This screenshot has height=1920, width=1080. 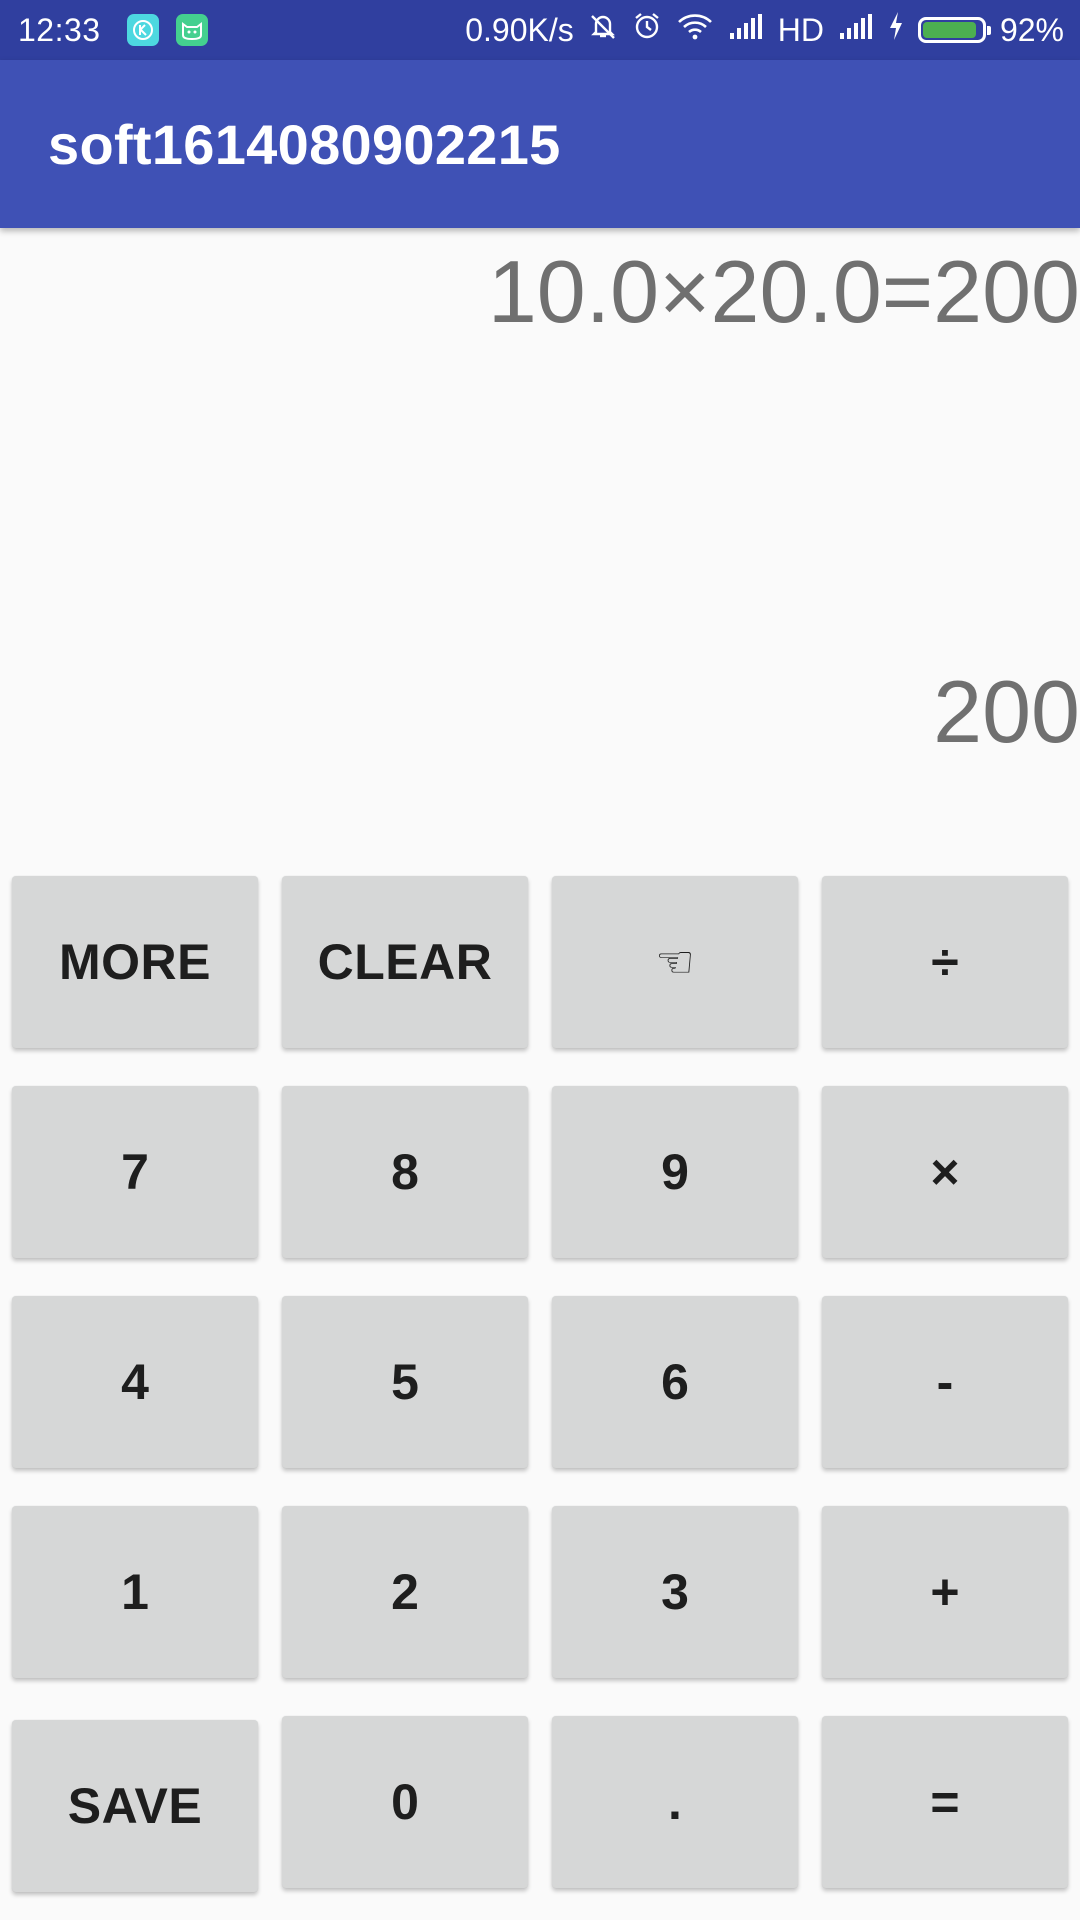 What do you see at coordinates (59, 29) in the screenshot?
I see `status-time: 12:33` at bounding box center [59, 29].